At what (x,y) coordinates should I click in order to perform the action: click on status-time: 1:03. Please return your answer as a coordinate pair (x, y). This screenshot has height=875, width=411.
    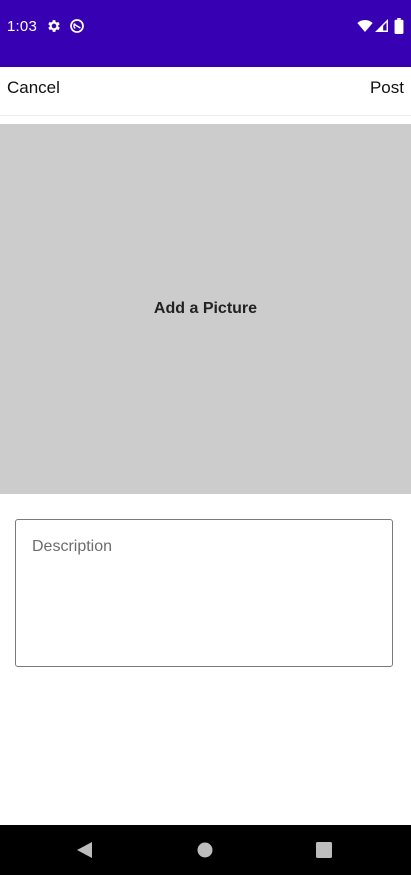
    Looking at the image, I should click on (22, 26).